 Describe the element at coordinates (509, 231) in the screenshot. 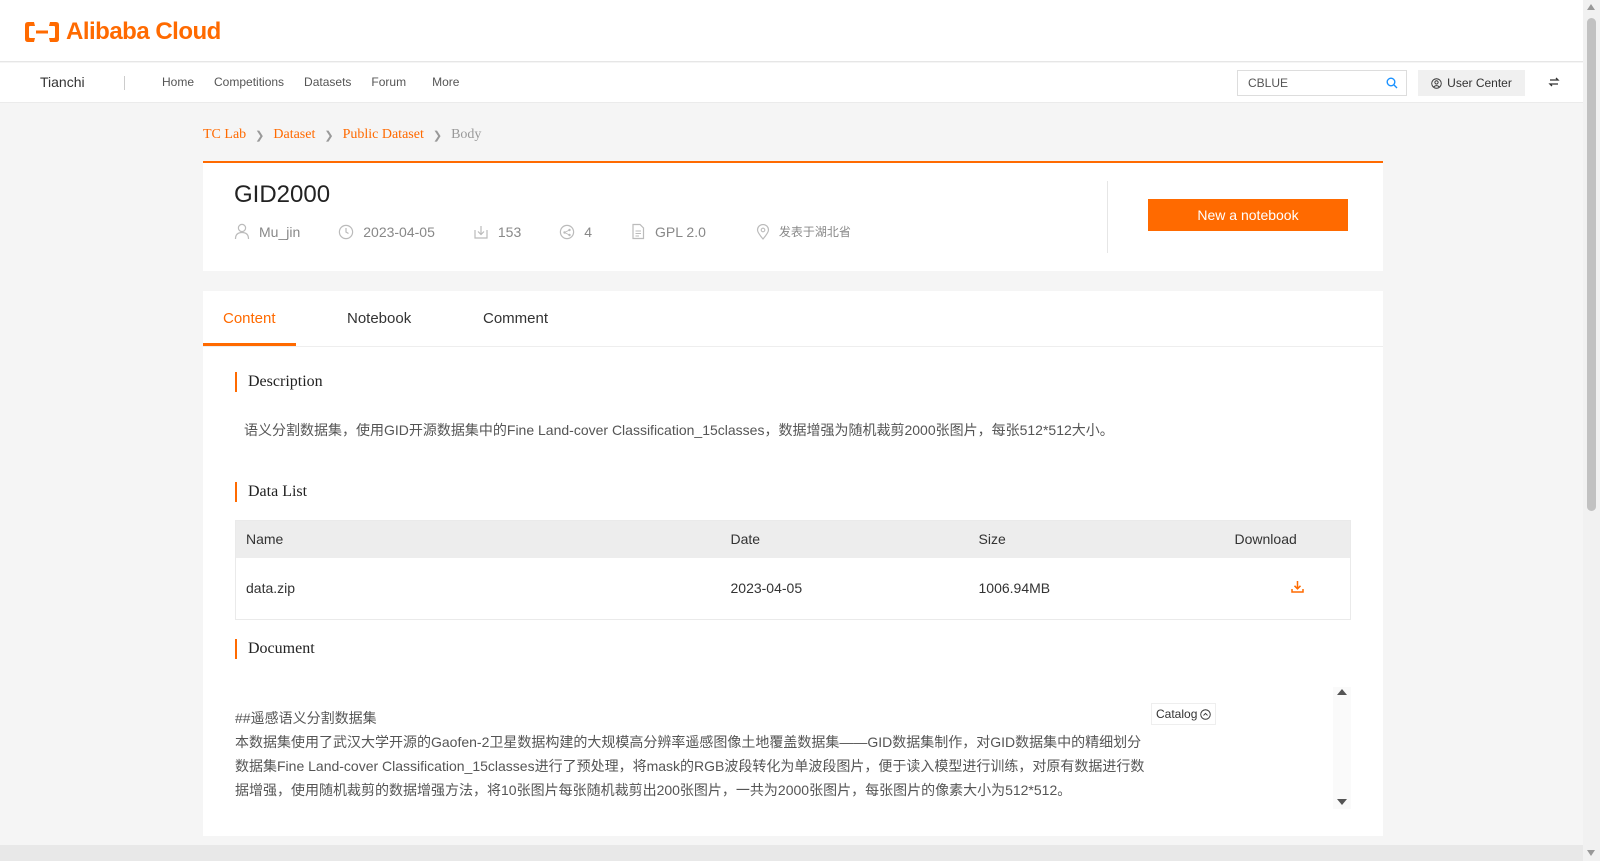

I see `download-count: 153` at that location.